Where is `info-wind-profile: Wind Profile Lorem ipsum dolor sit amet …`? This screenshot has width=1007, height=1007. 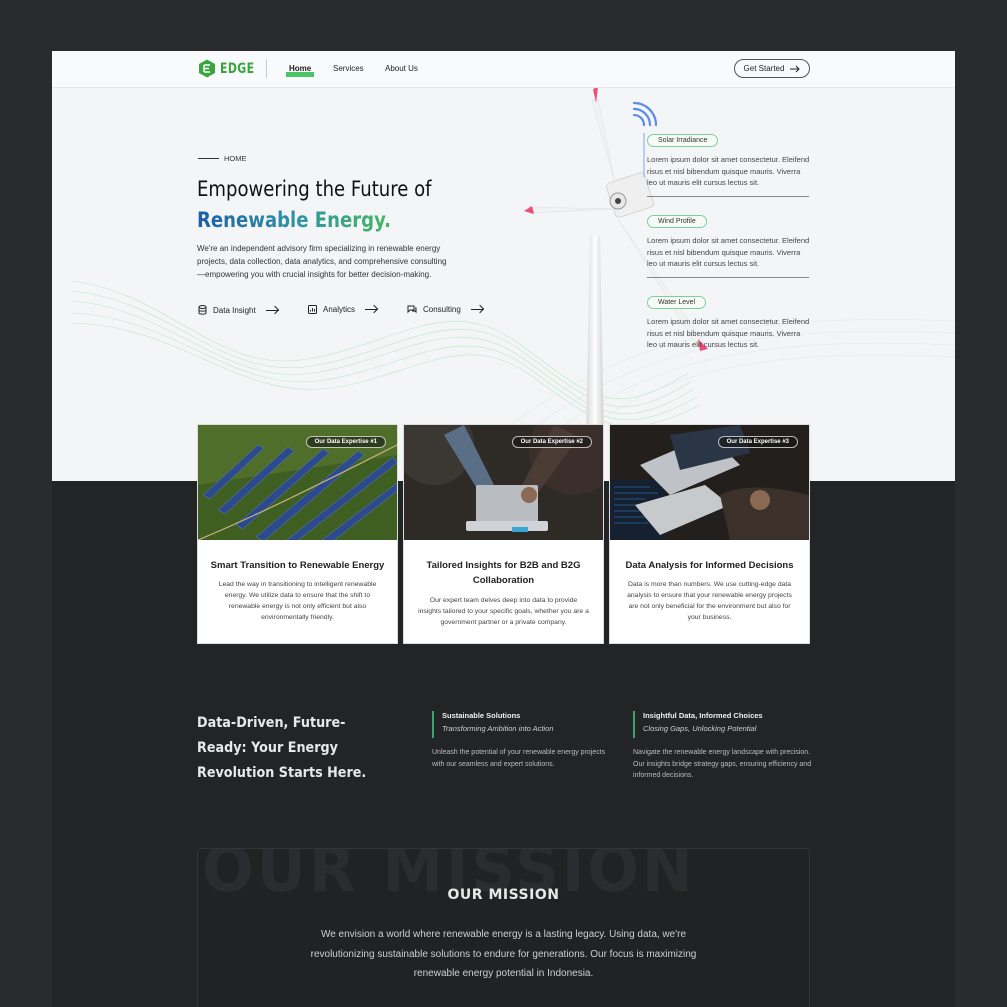 info-wind-profile: Wind Profile Lorem ipsum dolor sit amet … is located at coordinates (729, 240).